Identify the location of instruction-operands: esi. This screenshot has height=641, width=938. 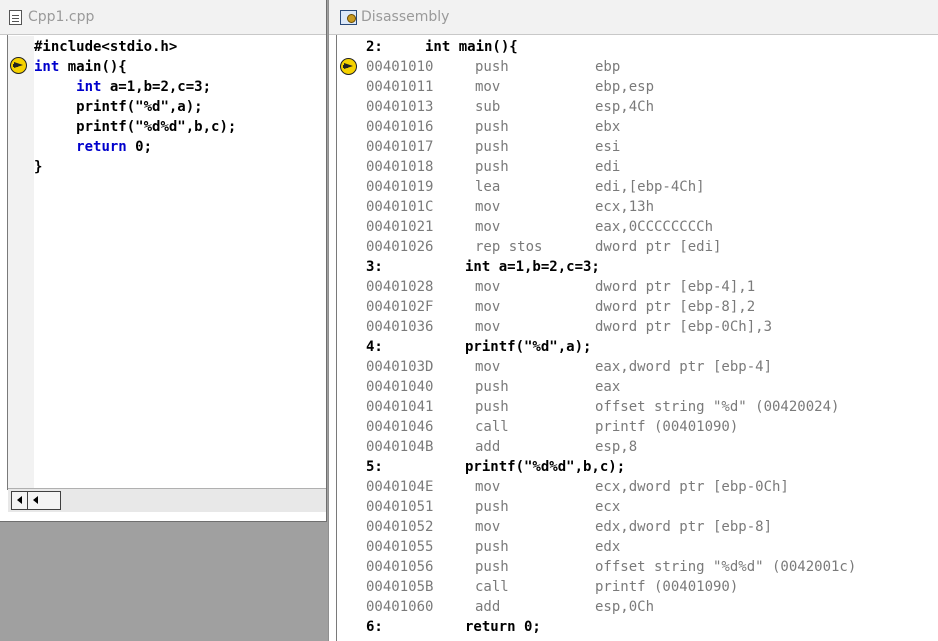
(608, 147).